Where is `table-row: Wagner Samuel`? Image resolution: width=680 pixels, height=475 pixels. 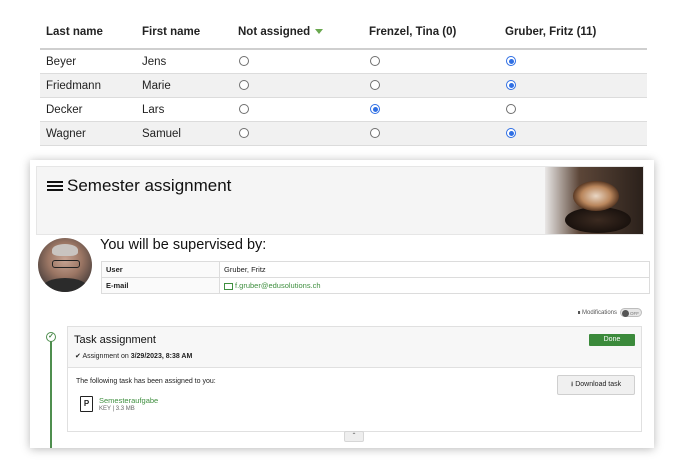
table-row: Wagner Samuel is located at coordinates (343, 133).